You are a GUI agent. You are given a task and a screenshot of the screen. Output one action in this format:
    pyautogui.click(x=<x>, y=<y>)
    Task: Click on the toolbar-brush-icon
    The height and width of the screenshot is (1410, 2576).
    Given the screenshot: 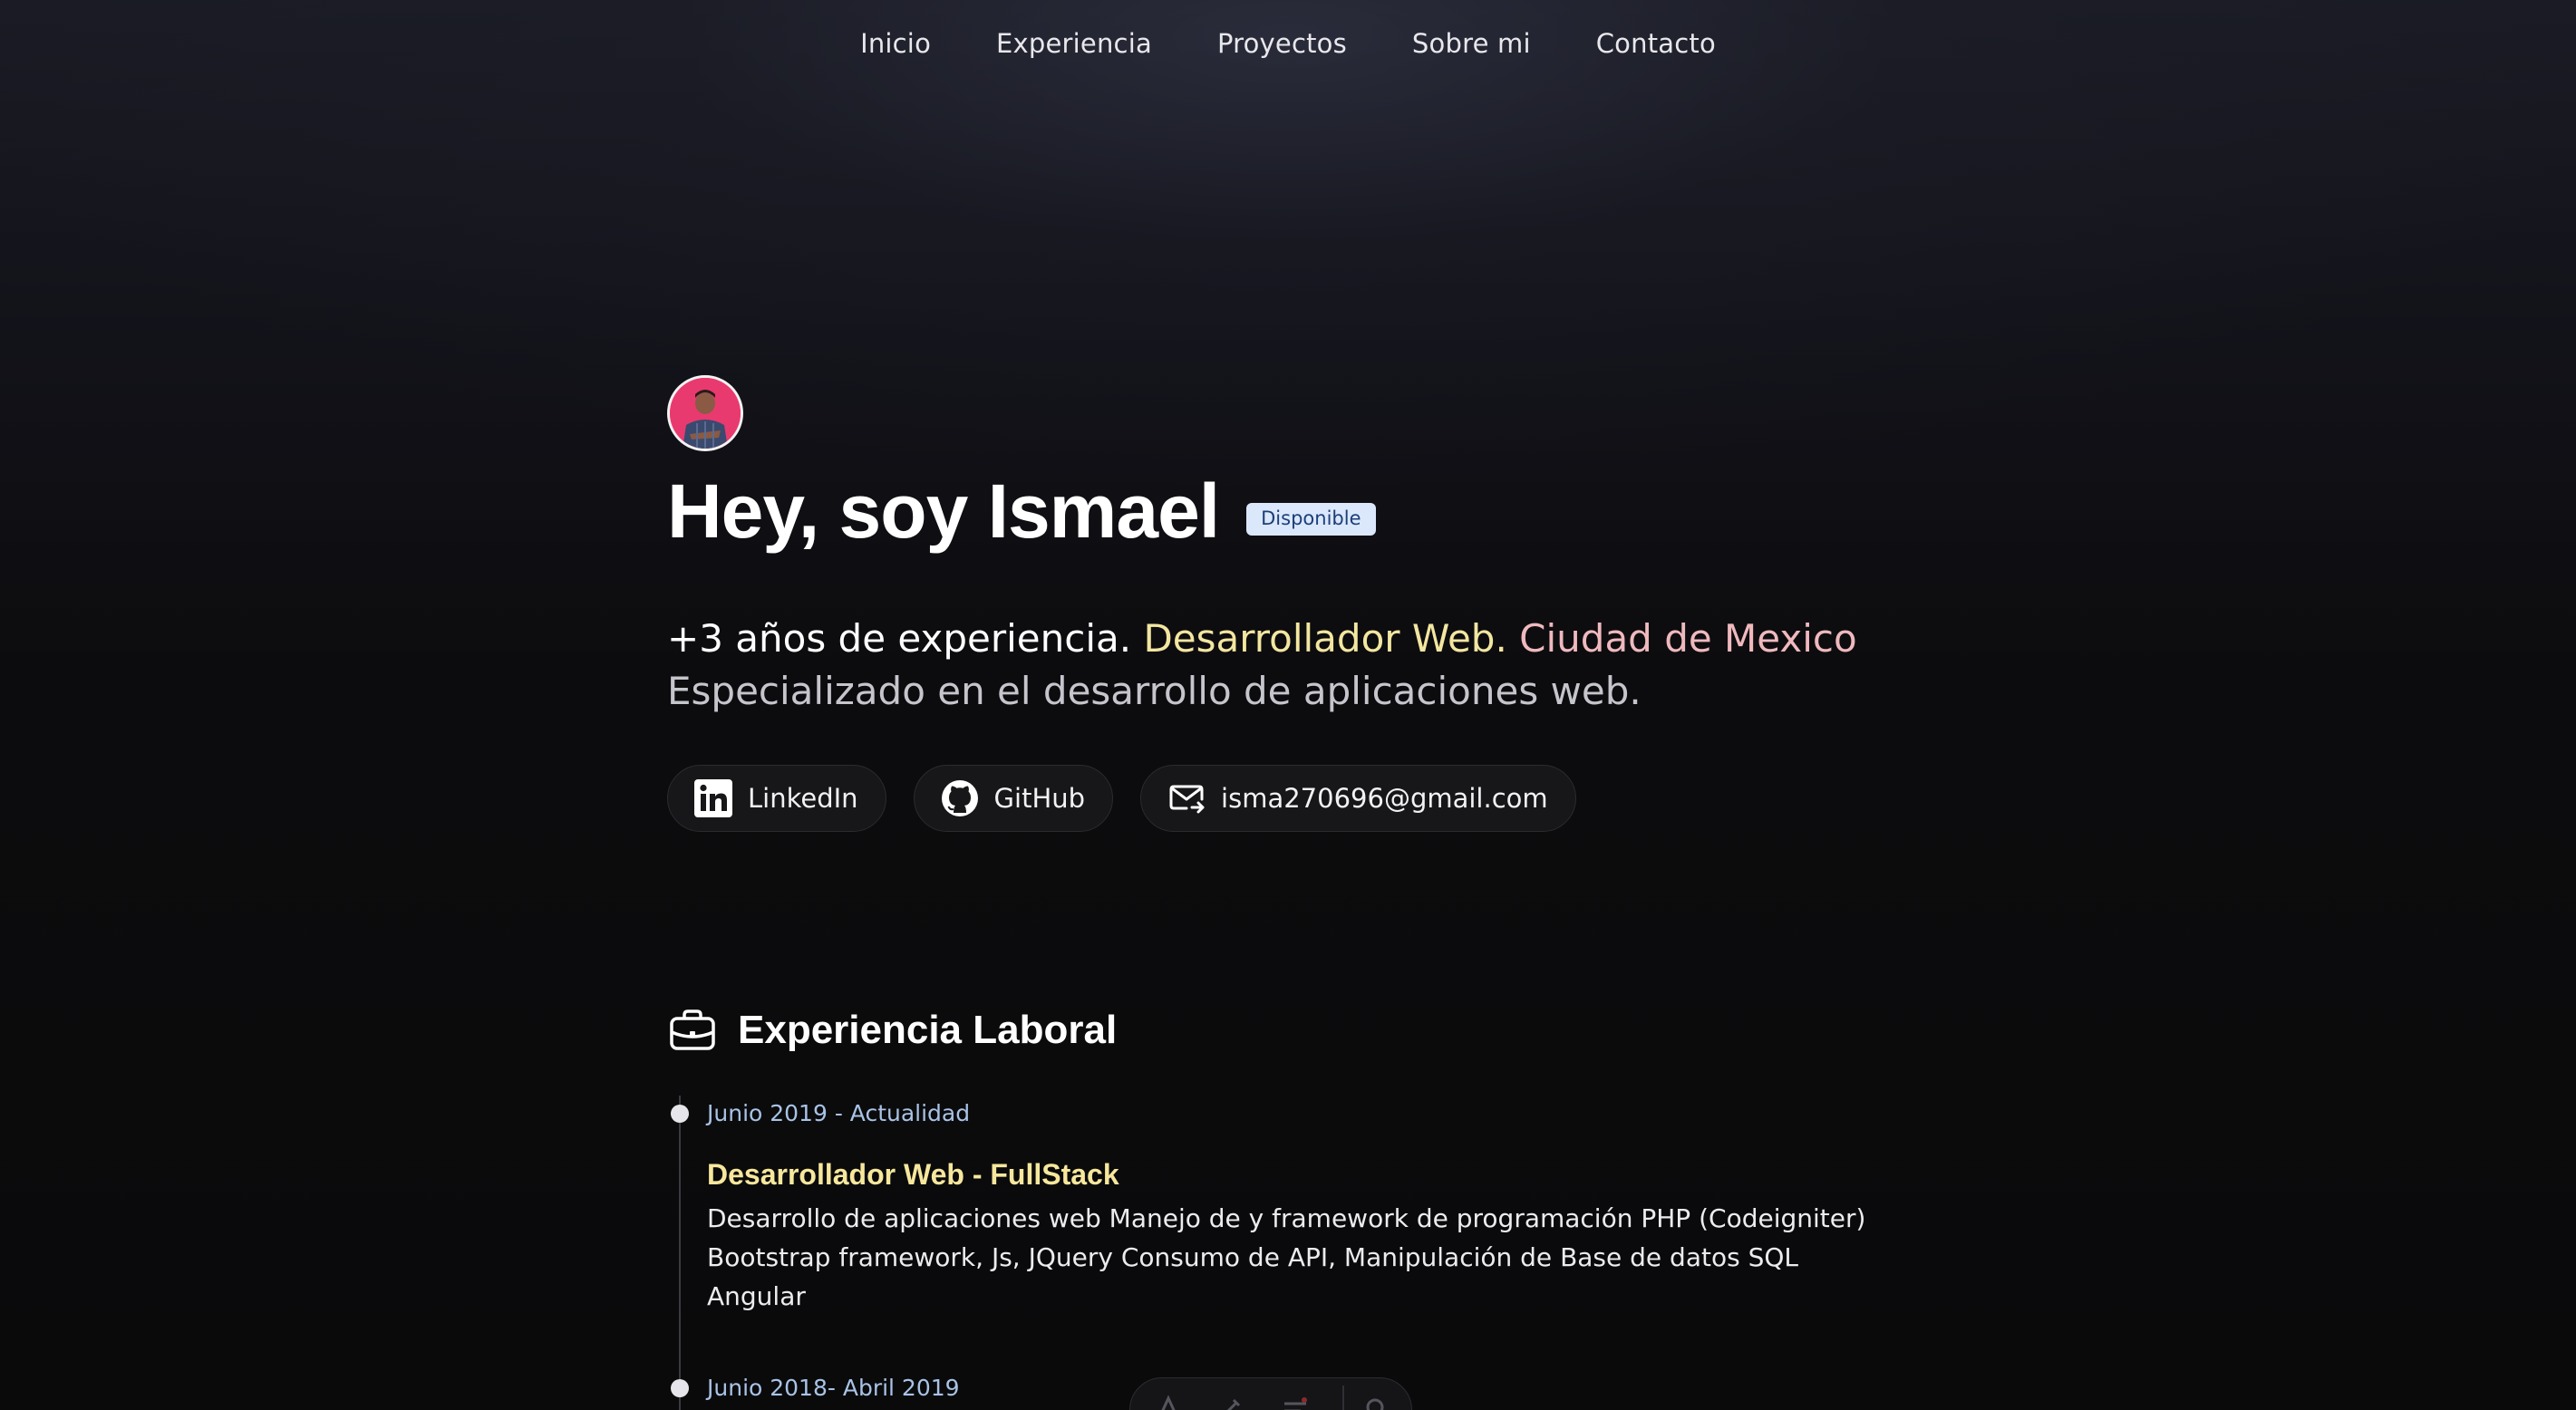 What is the action you would take?
    pyautogui.click(x=1231, y=1401)
    